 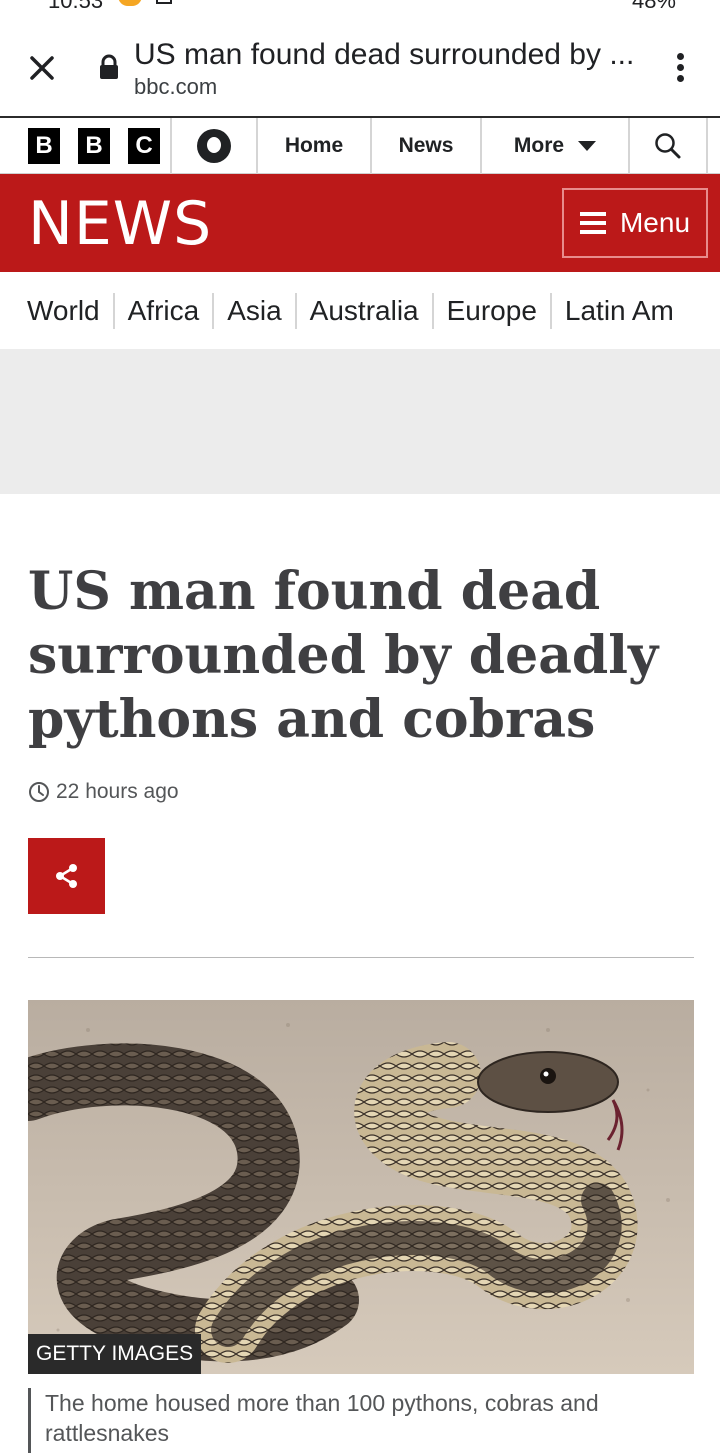 I want to click on bbc-logo: B B C, so click(x=86, y=146).